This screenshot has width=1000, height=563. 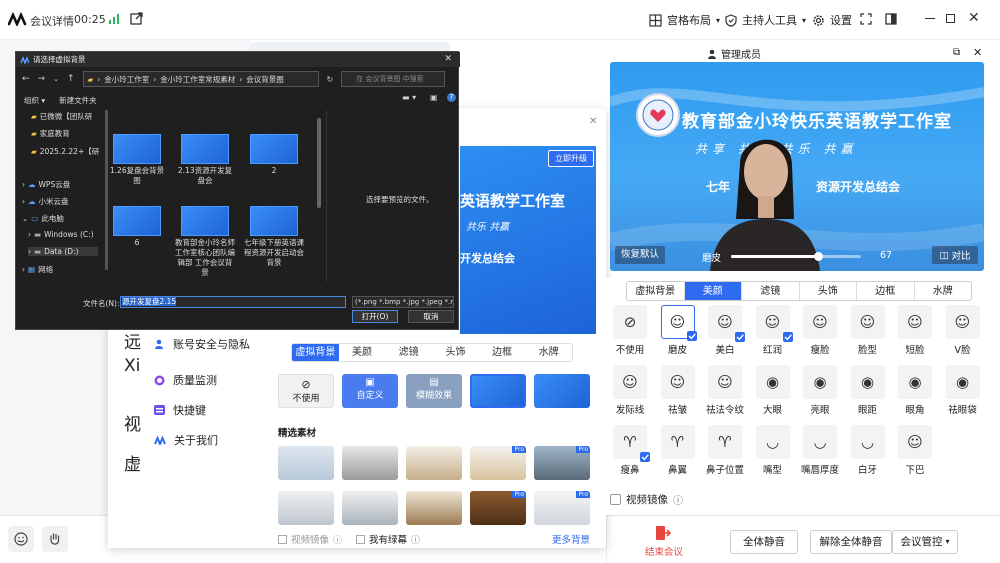 I want to click on beauty-item: ♈ 瘦鼻, so click(x=630, y=450).